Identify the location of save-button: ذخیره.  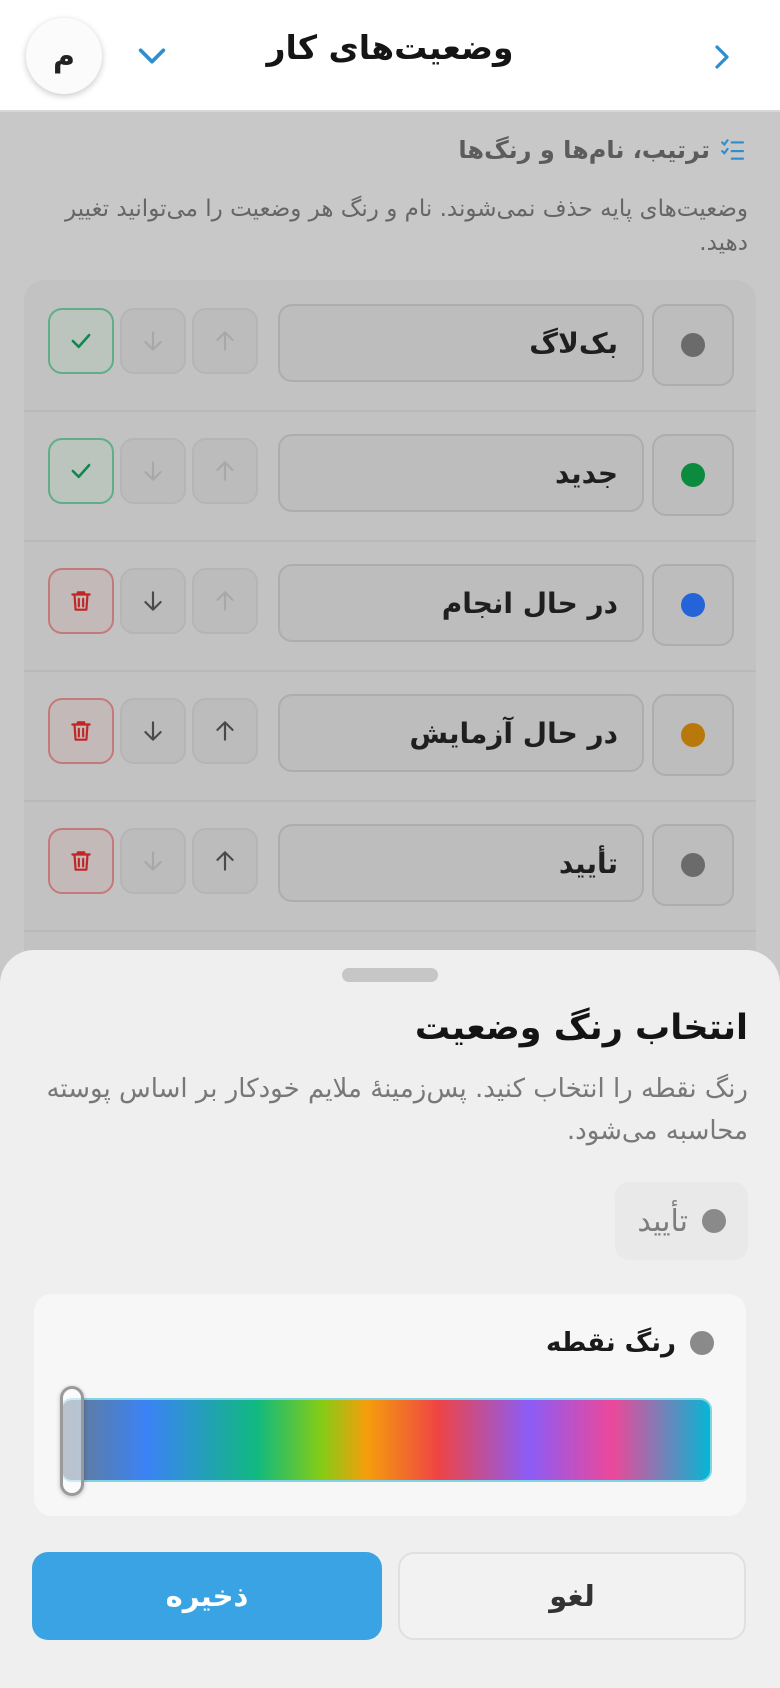
(207, 1596).